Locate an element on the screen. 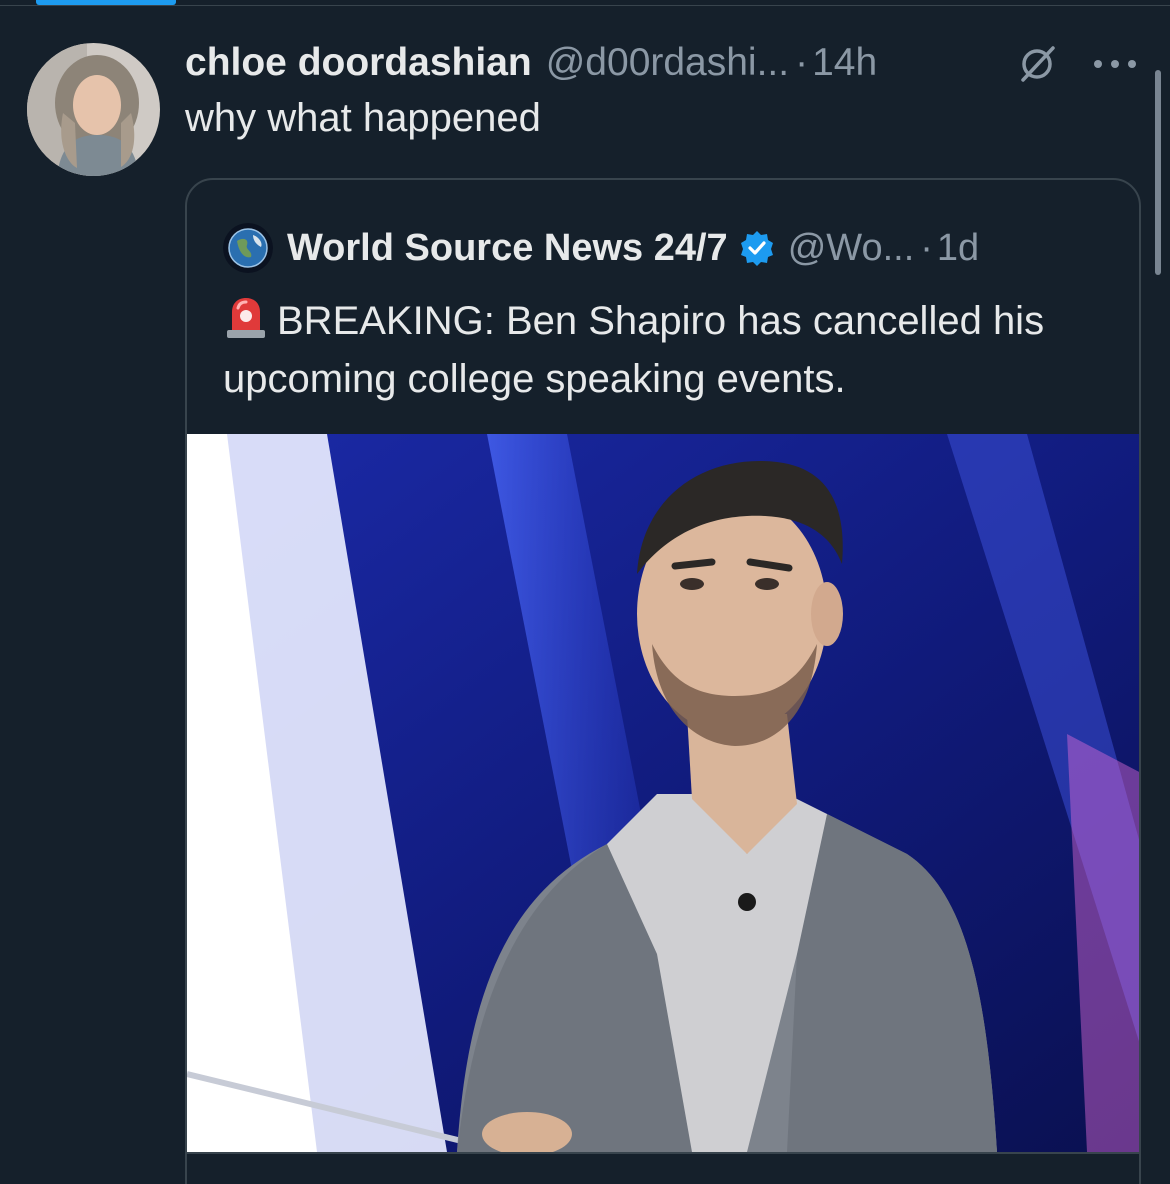 This screenshot has height=1184, width=1170. author-name: chloe doordashian is located at coordinates (358, 63).